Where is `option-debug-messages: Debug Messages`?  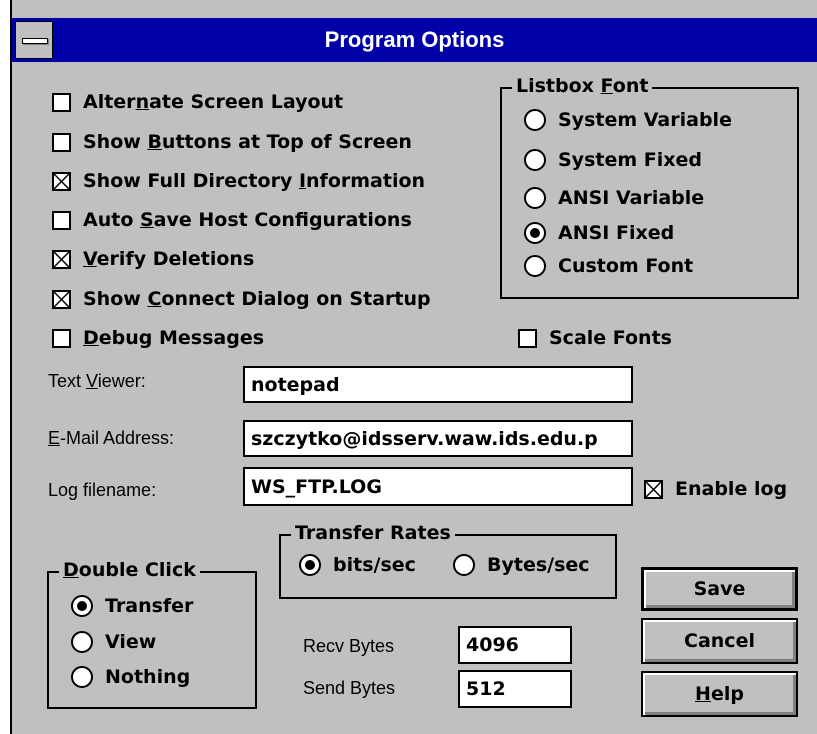
option-debug-messages: Debug Messages is located at coordinates (158, 338).